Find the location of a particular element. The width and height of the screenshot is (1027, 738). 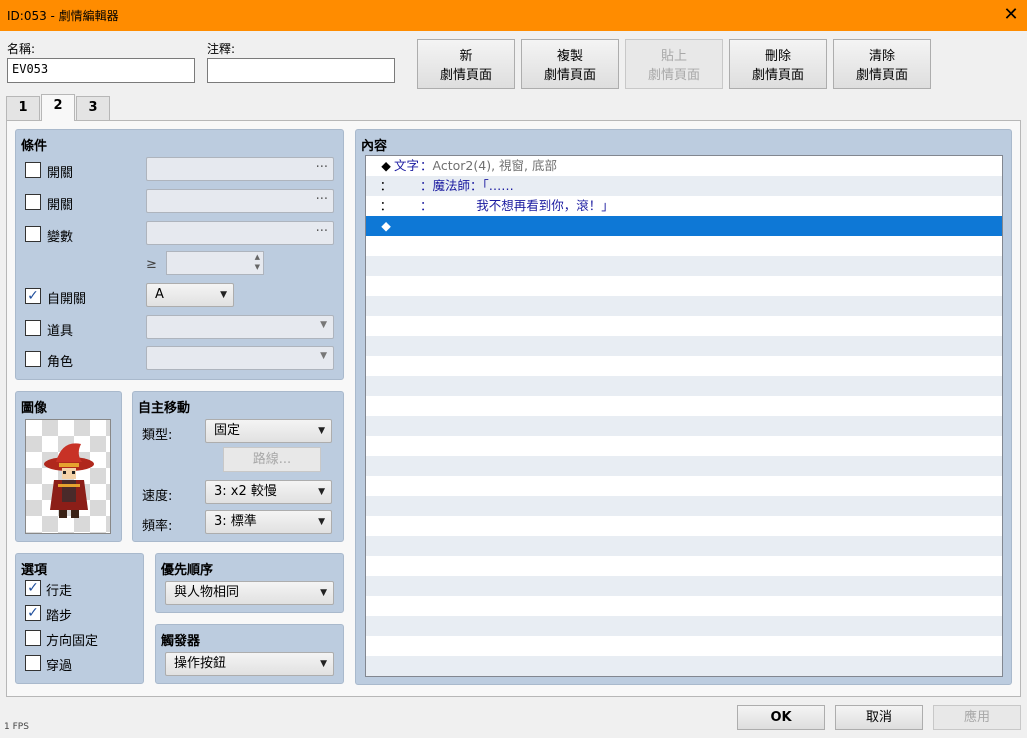

note-input is located at coordinates (301, 70).